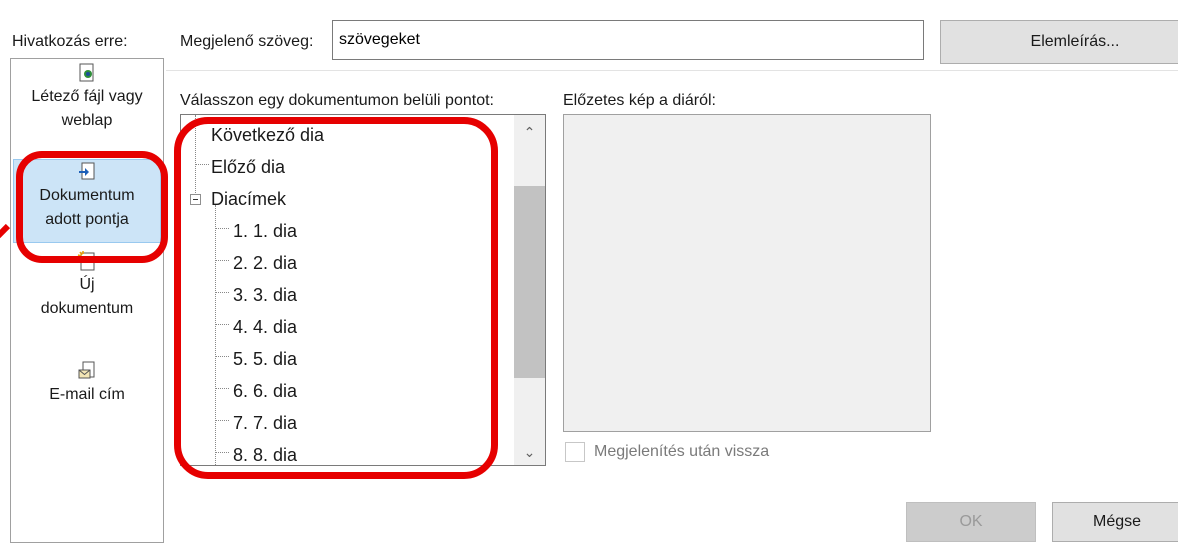 The height and width of the screenshot is (545, 1178). Describe the element at coordinates (639, 100) in the screenshot. I see `slide-preview-label: Előzetes kép a diáról:` at that location.